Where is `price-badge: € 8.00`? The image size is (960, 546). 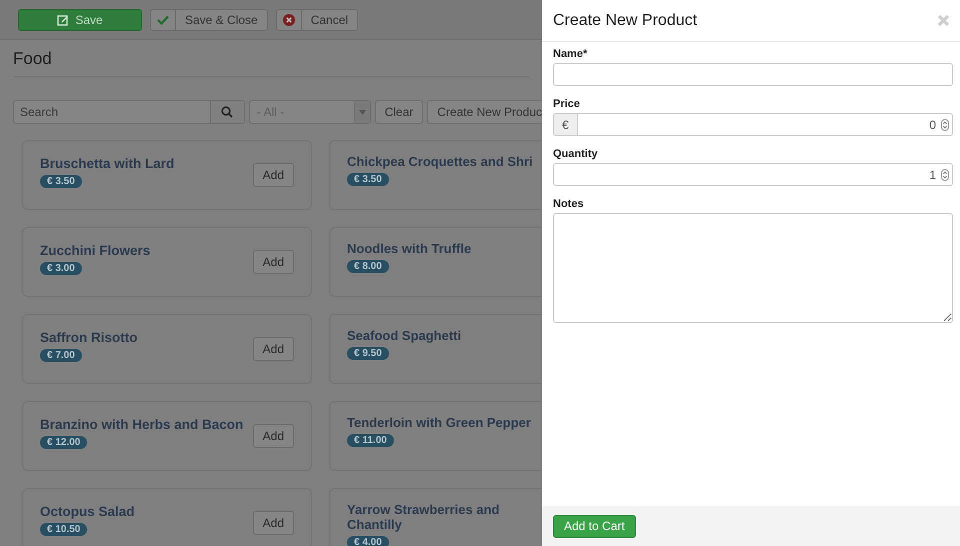
price-badge: € 8.00 is located at coordinates (368, 266).